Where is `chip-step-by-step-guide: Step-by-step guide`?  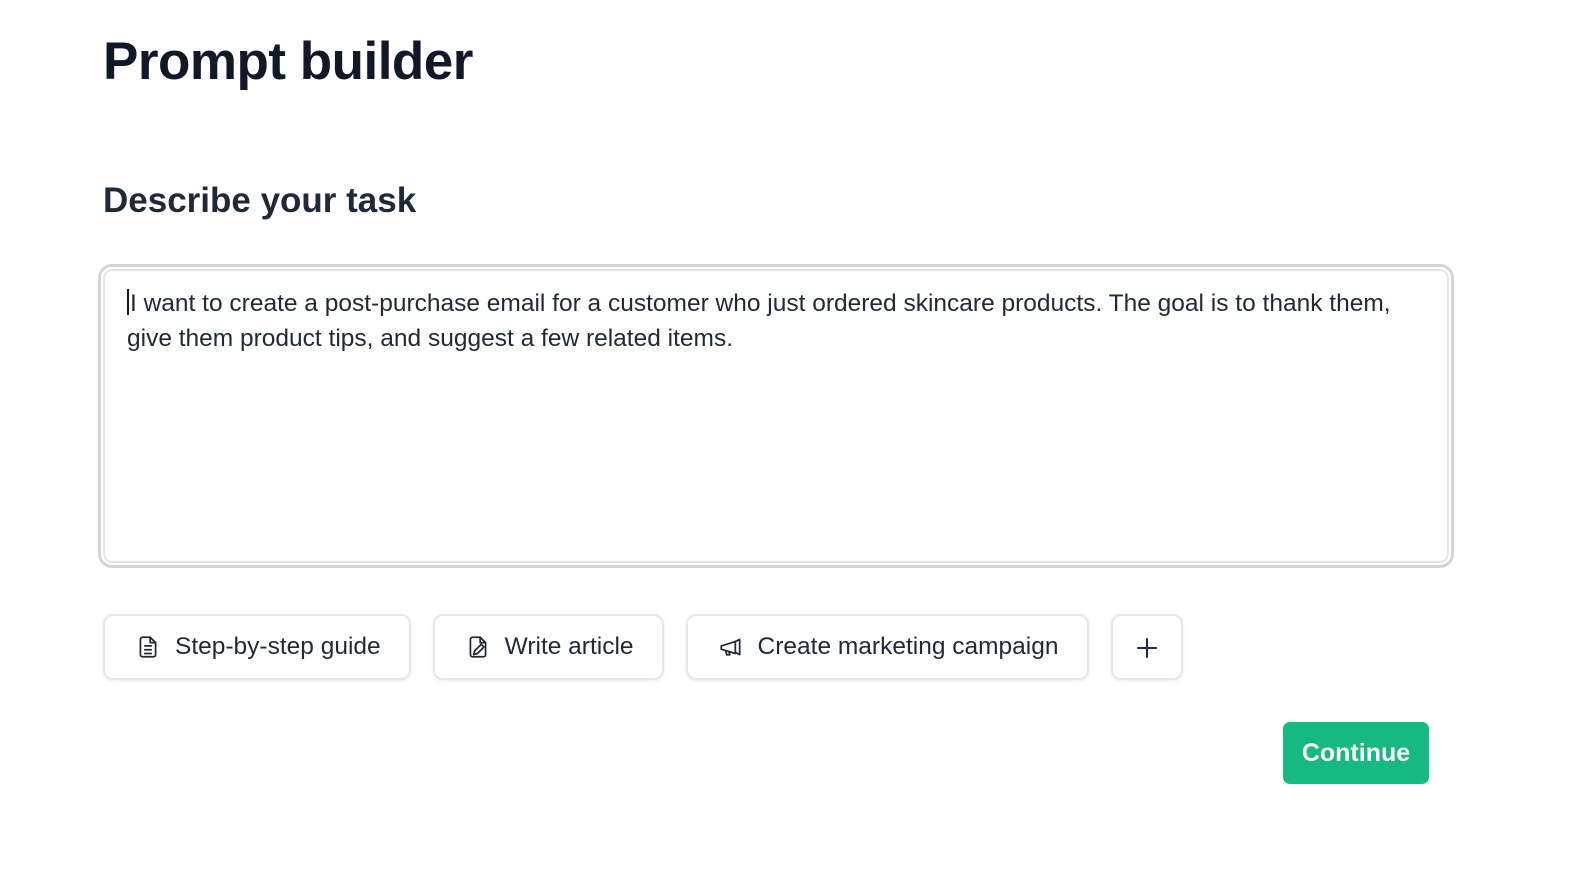
chip-step-by-step-guide: Step-by-step guide is located at coordinates (257, 647).